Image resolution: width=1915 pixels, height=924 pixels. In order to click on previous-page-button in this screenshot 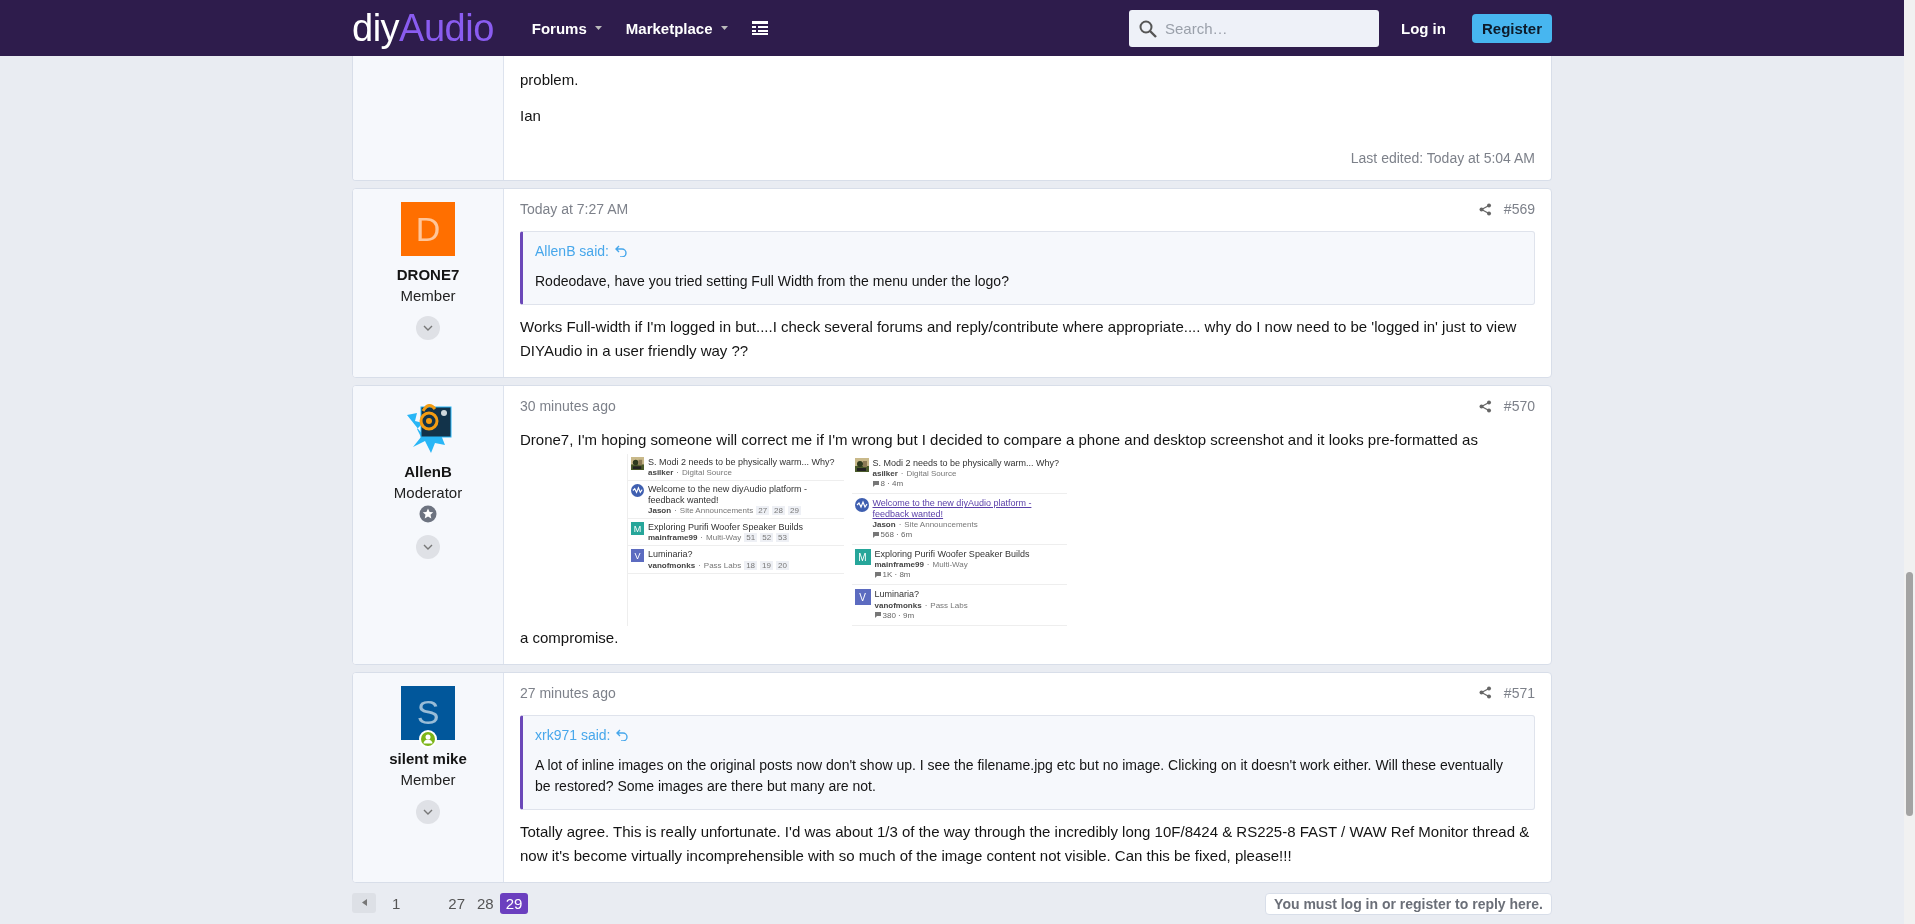, I will do `click(364, 902)`.